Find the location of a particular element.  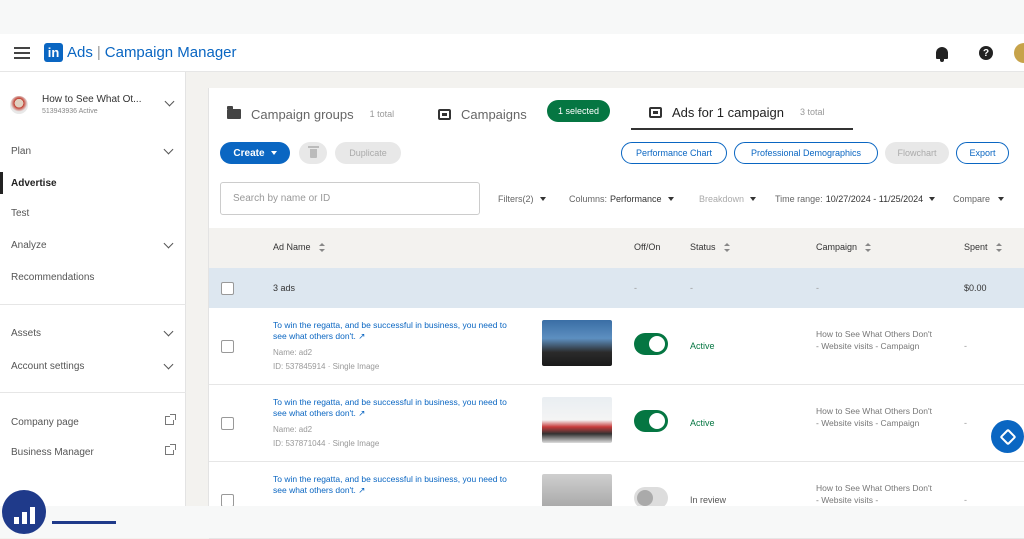

chart-logo-icon is located at coordinates (24, 512).